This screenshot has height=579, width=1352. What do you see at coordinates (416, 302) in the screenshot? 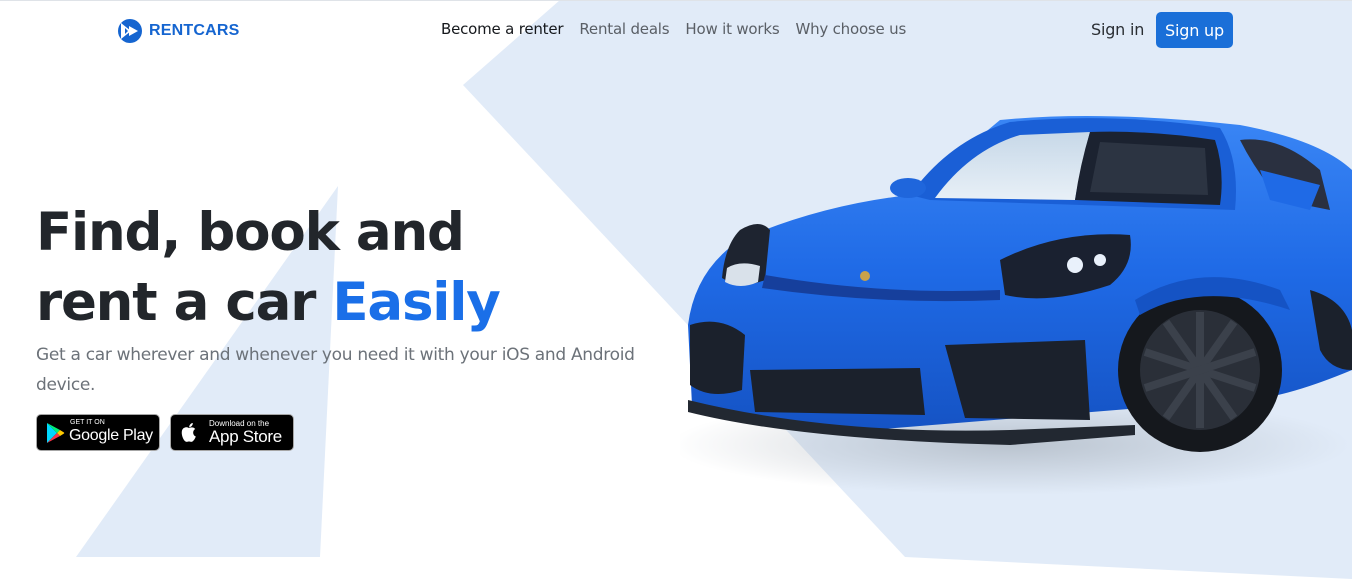
I see `hero-title-accent: Easily` at bounding box center [416, 302].